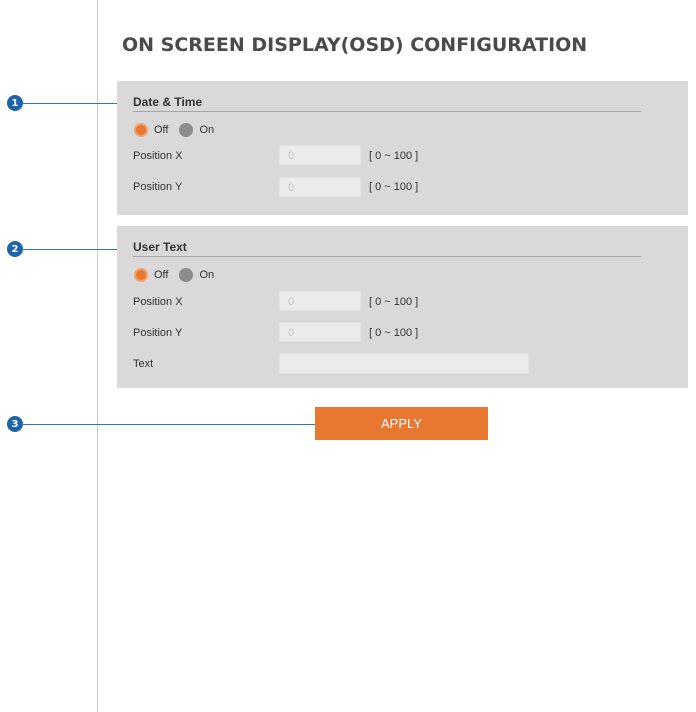 This screenshot has width=696, height=712. I want to click on page-divider, so click(97, 356).